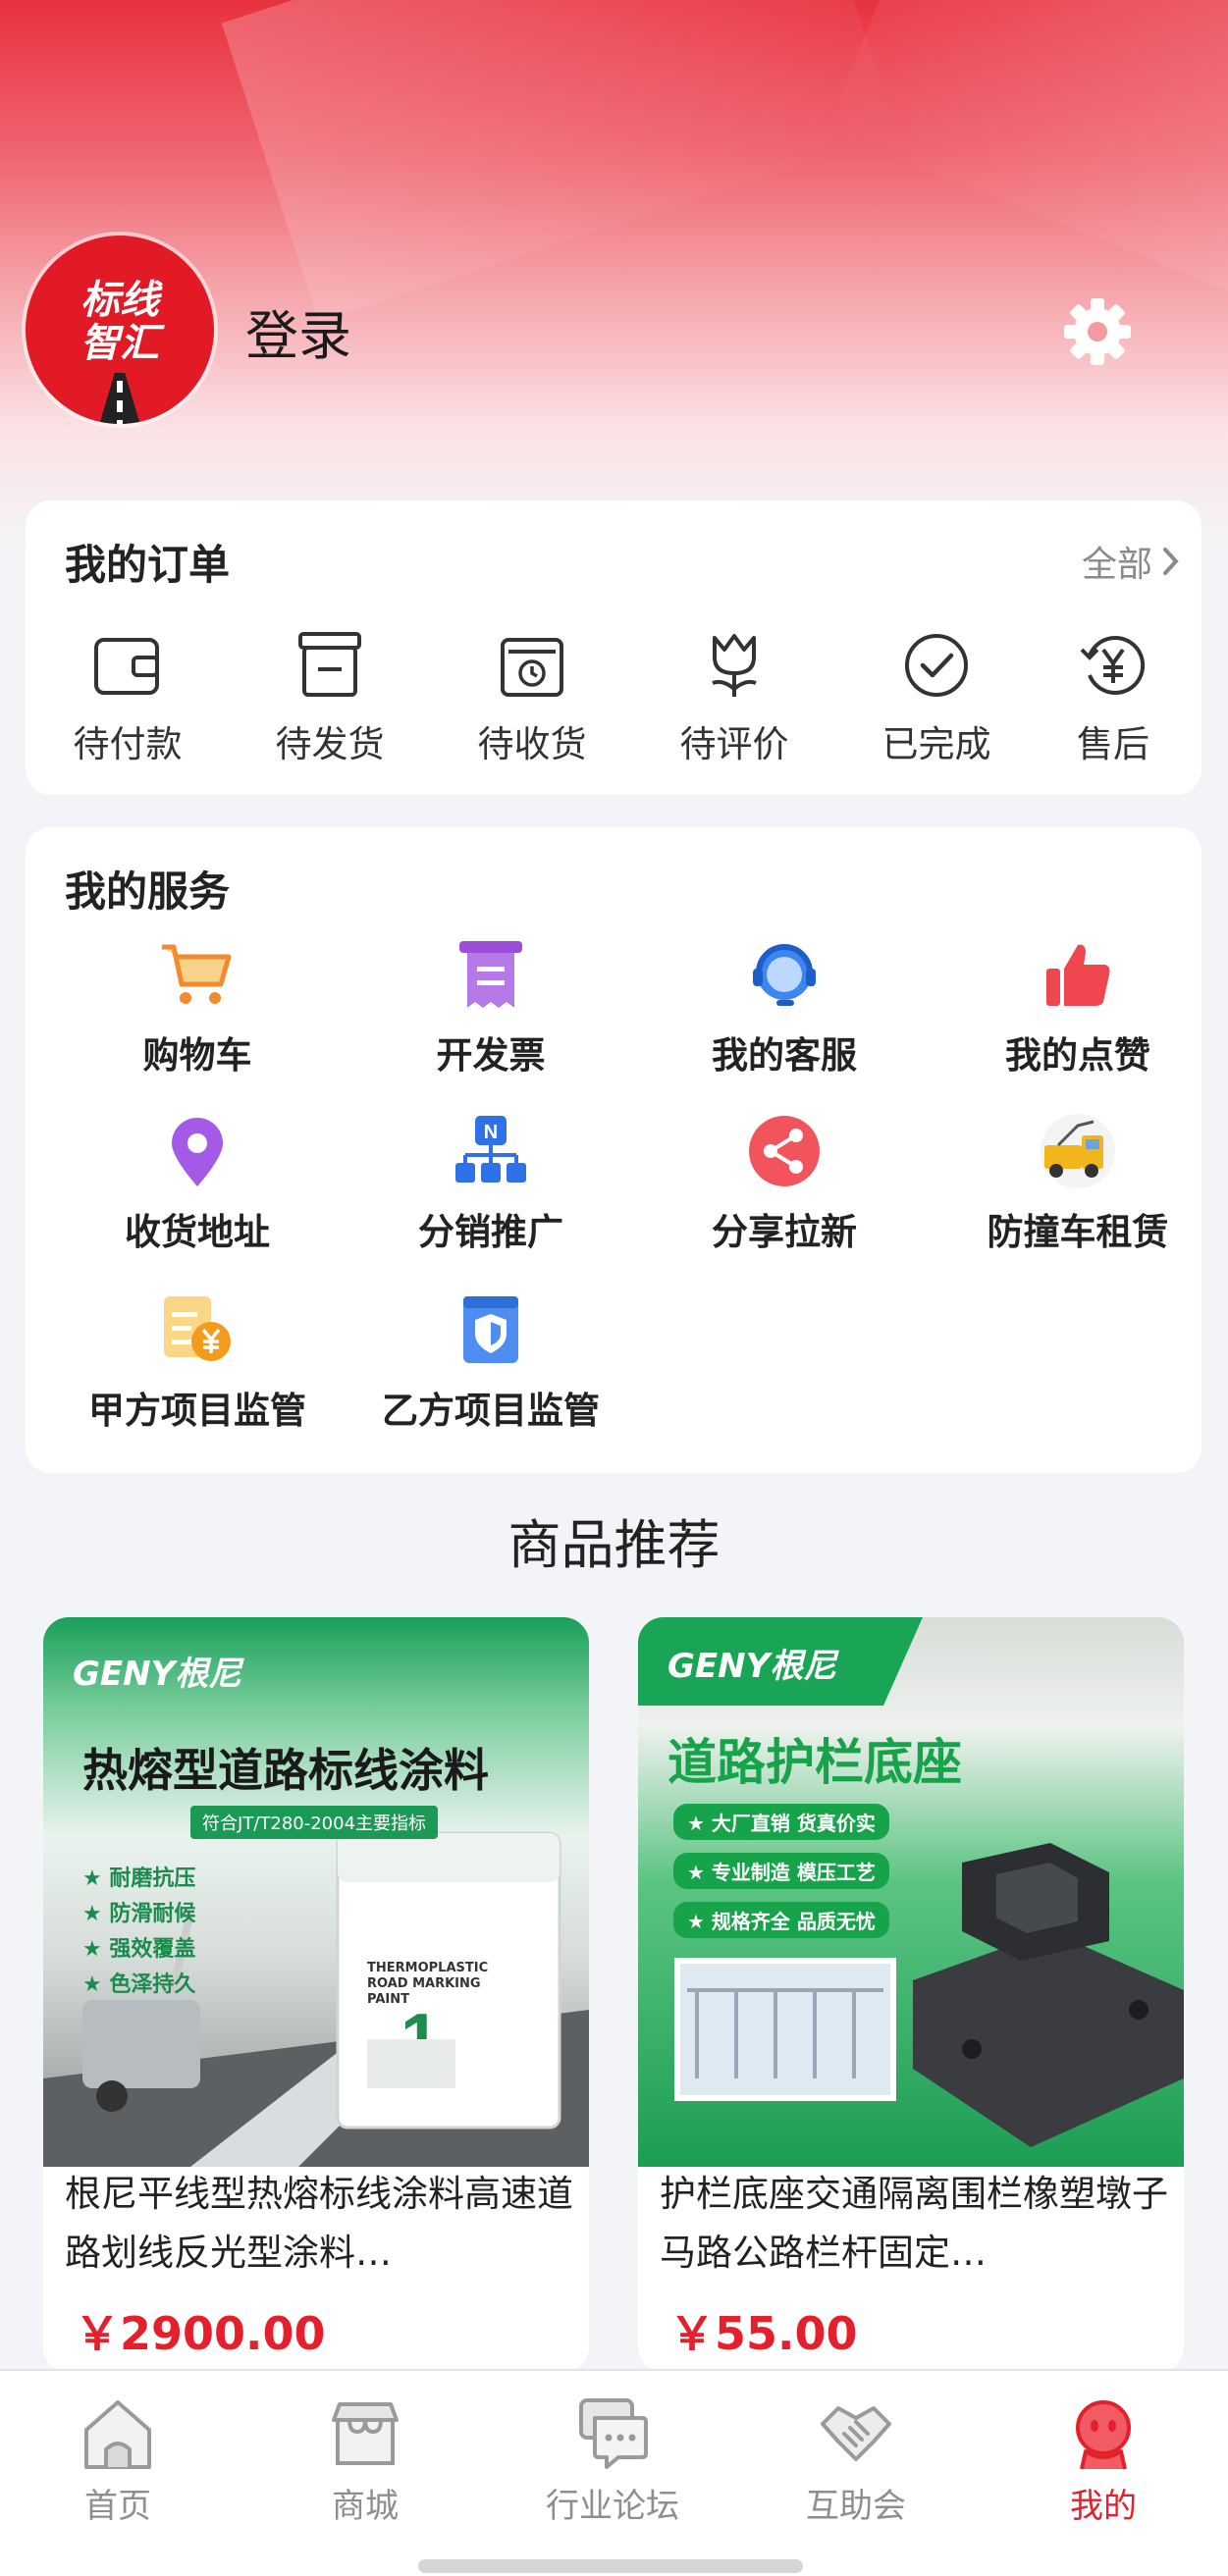 The height and width of the screenshot is (2576, 1228). I want to click on all-orders-link: 全部, so click(1131, 561).